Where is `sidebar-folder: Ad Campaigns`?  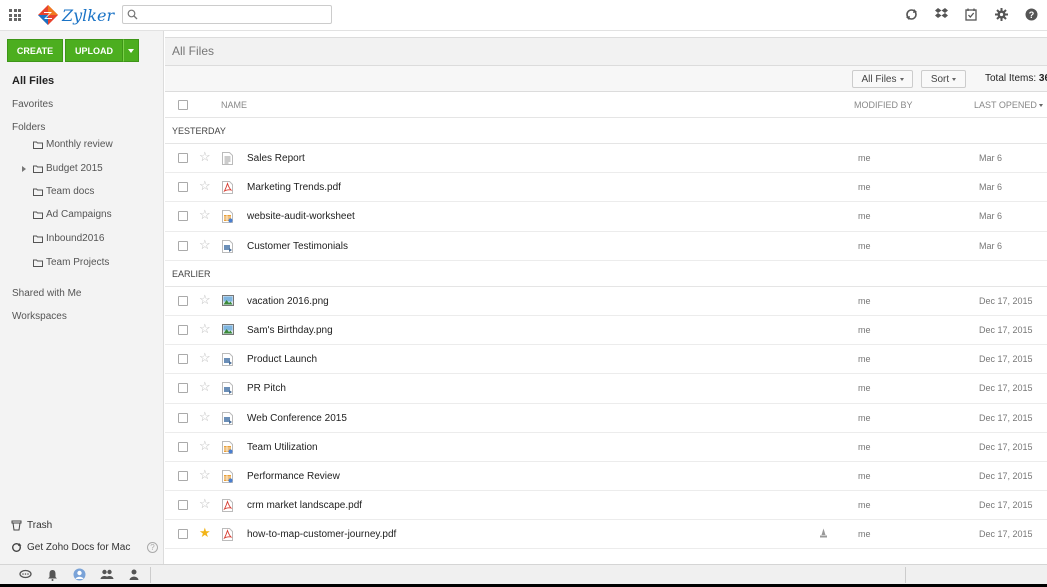 sidebar-folder: Ad Campaigns is located at coordinates (72, 214).